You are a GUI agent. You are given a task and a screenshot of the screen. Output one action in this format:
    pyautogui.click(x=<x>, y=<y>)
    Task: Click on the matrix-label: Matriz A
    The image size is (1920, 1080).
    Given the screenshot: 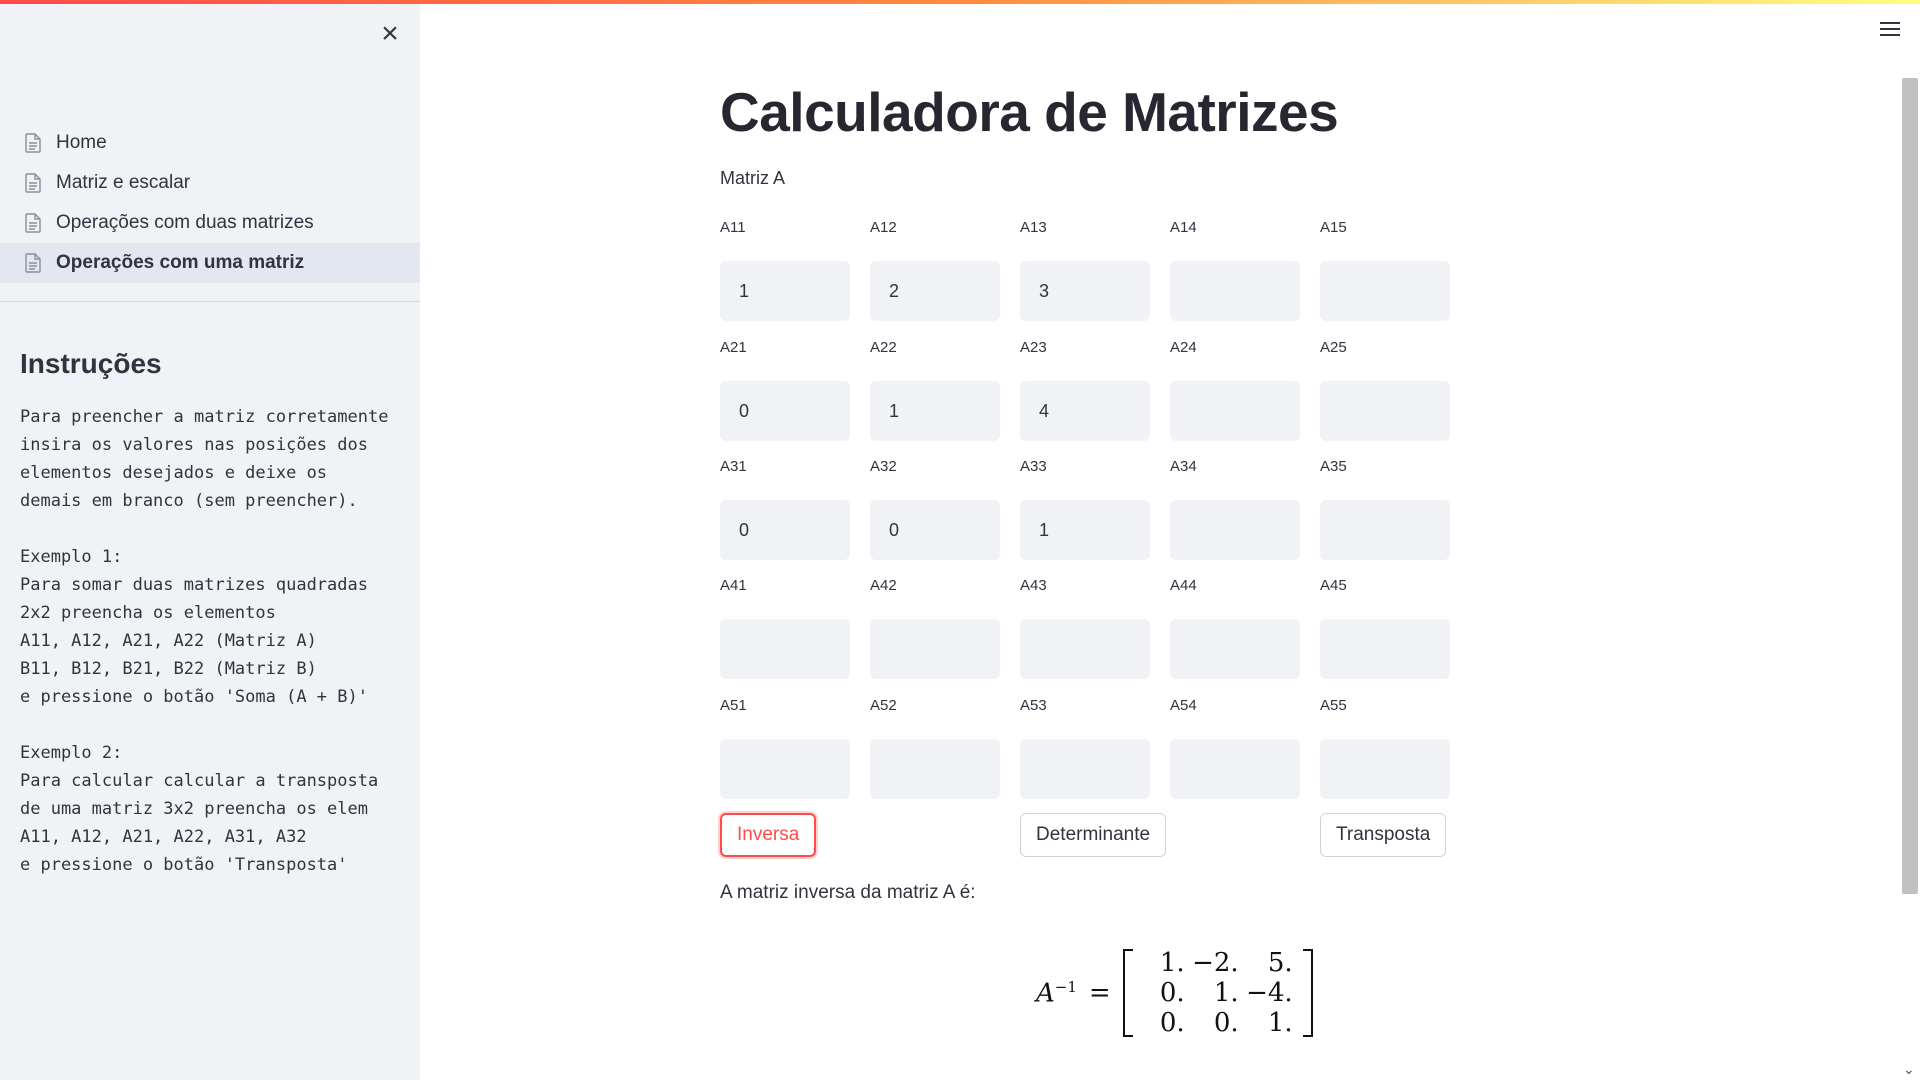 What is the action you would take?
    pyautogui.click(x=753, y=178)
    